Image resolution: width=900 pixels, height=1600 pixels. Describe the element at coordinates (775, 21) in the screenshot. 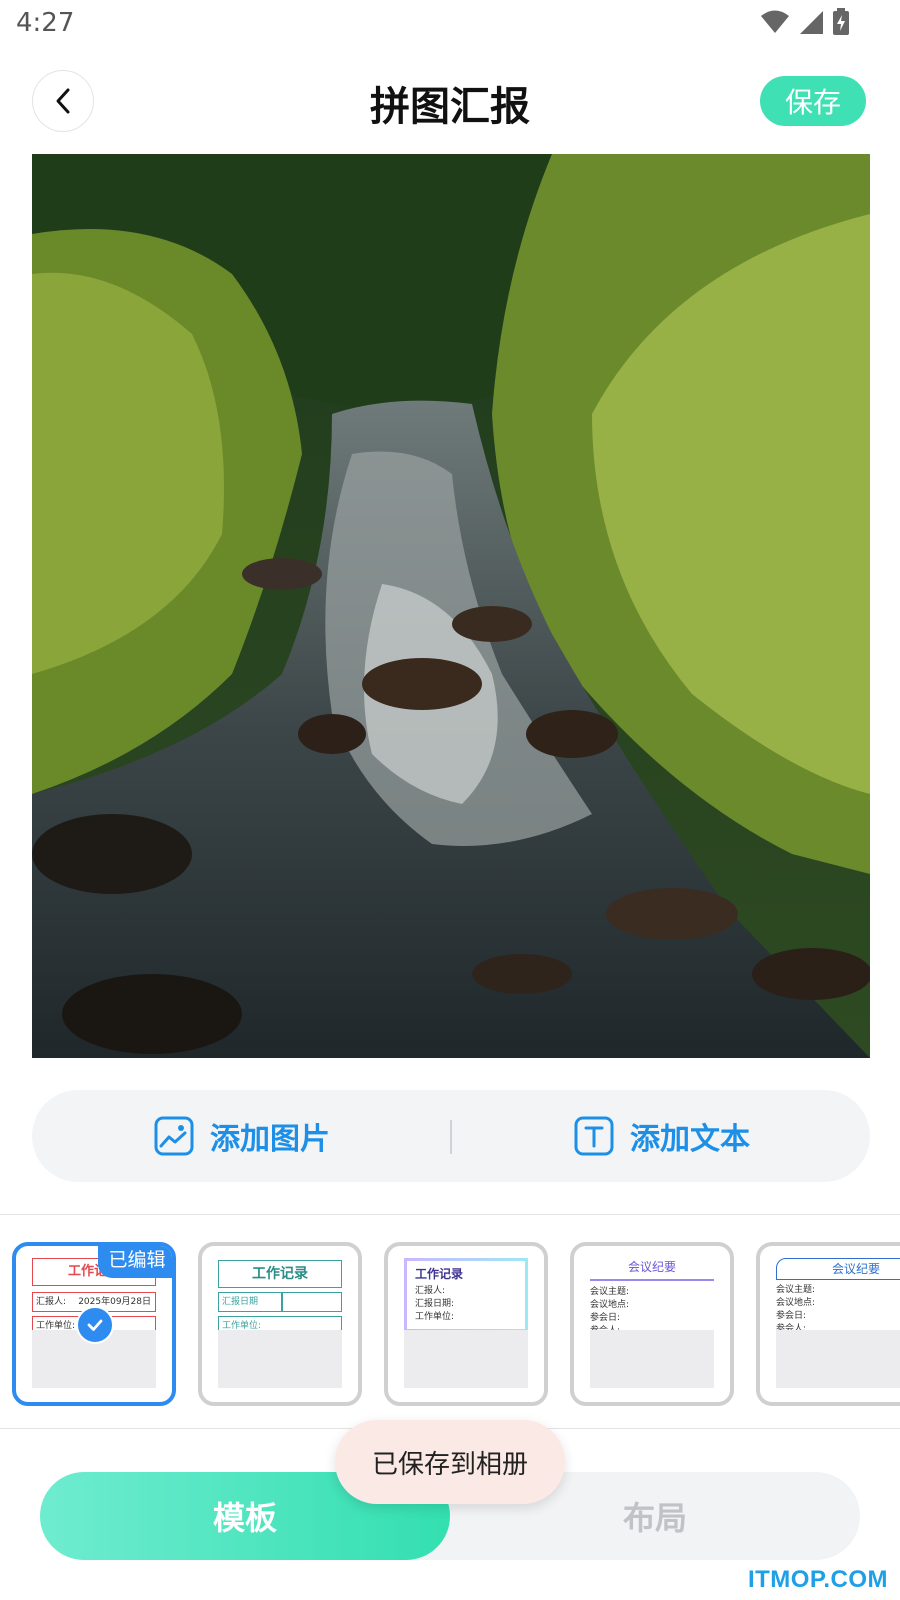

I see `wifi-icon` at that location.